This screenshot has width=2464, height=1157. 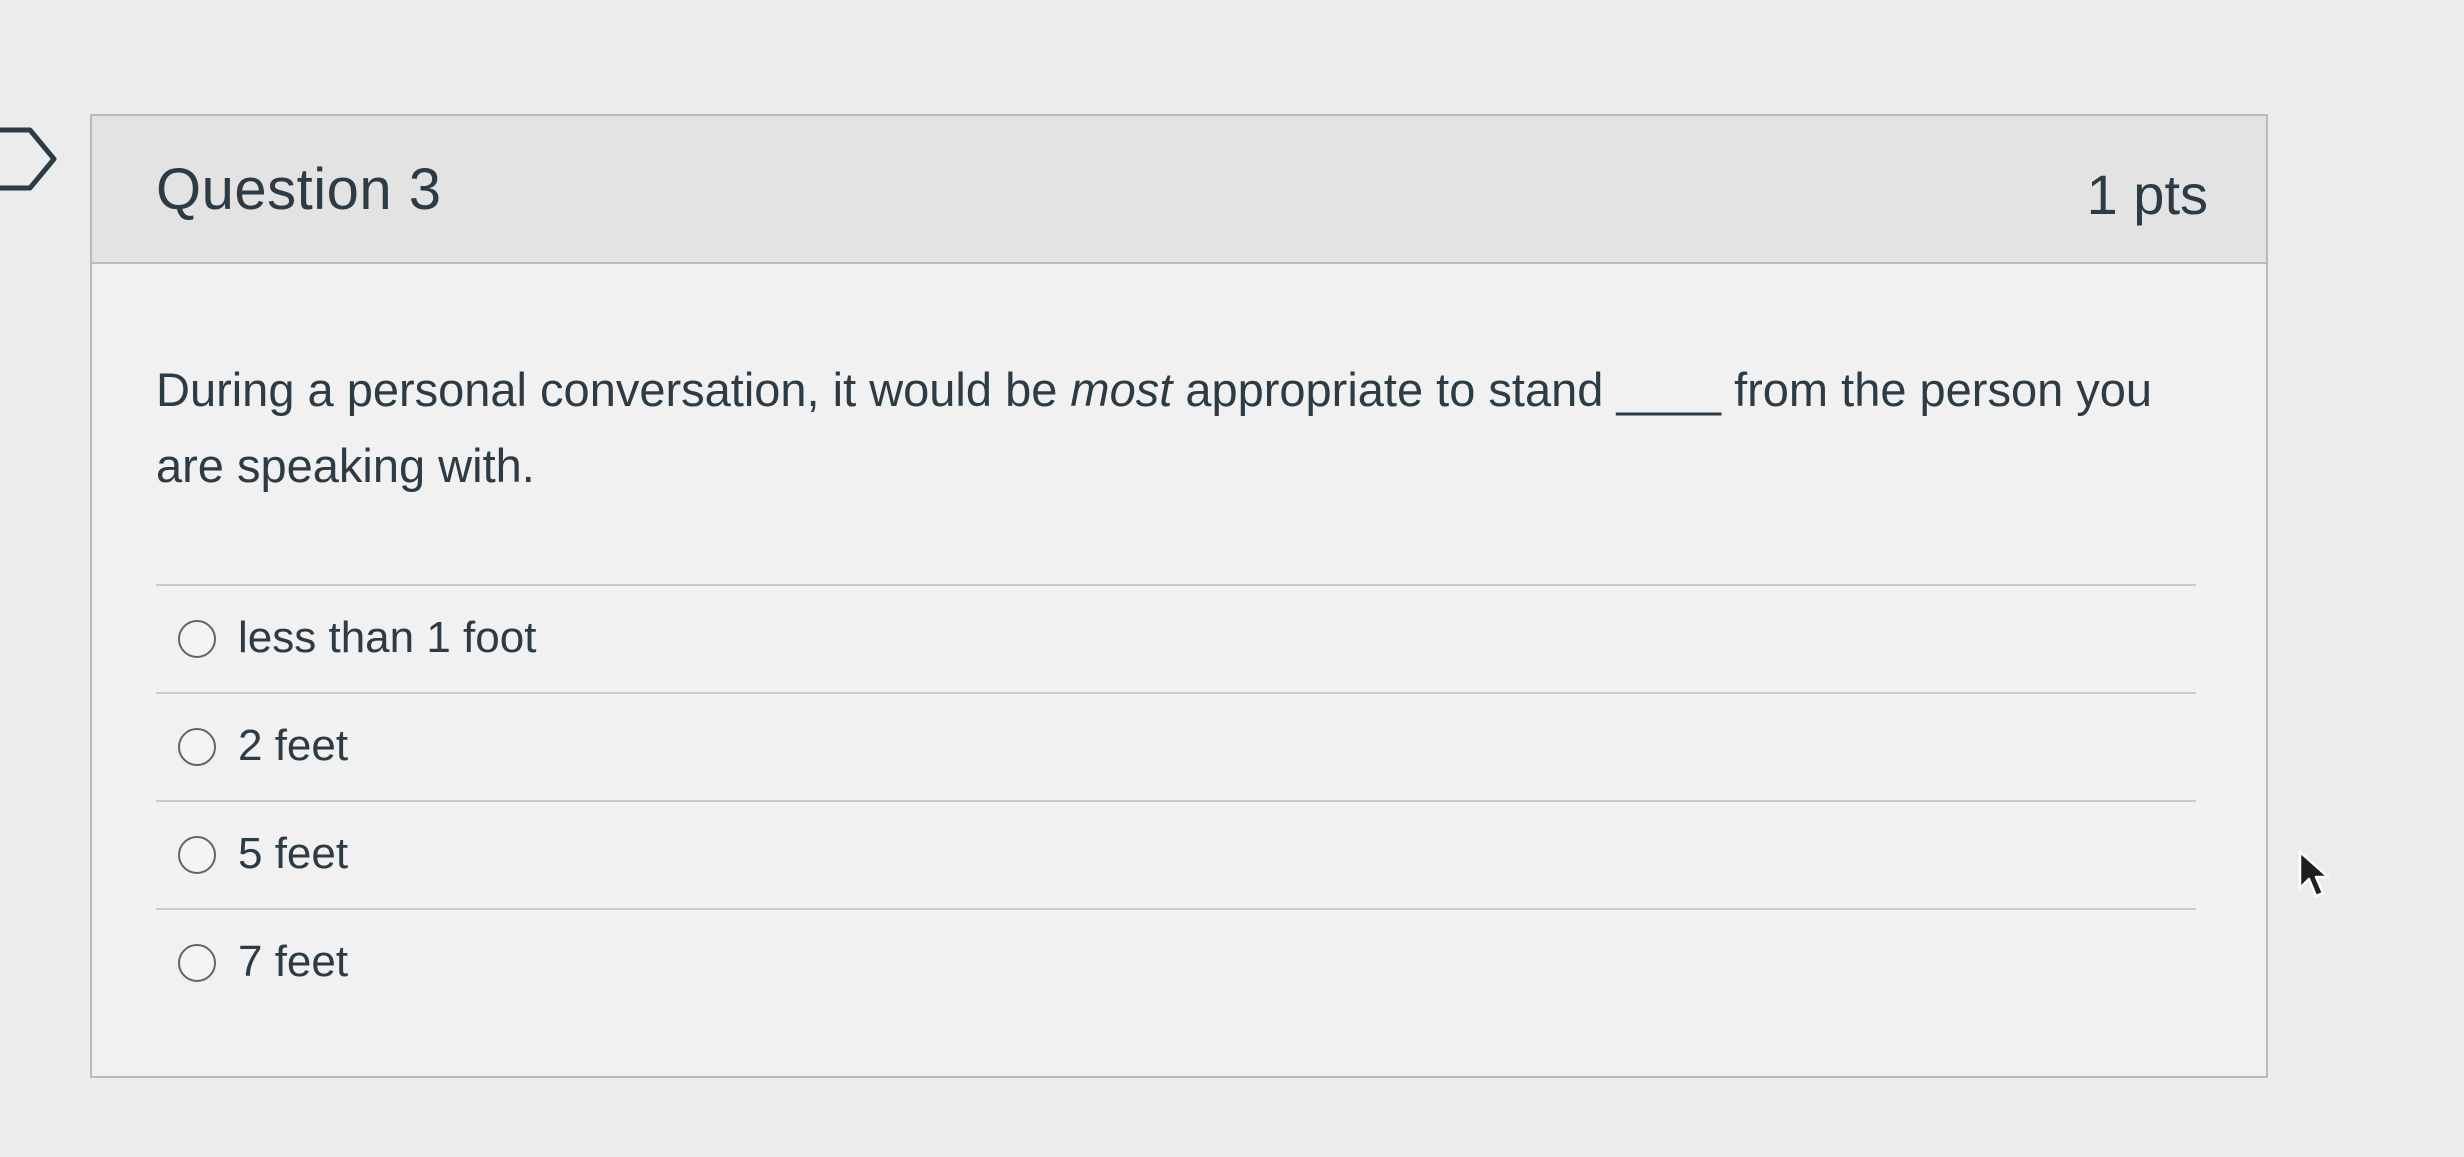 I want to click on question-header: Question 3 1 pts, so click(x=1179, y=190).